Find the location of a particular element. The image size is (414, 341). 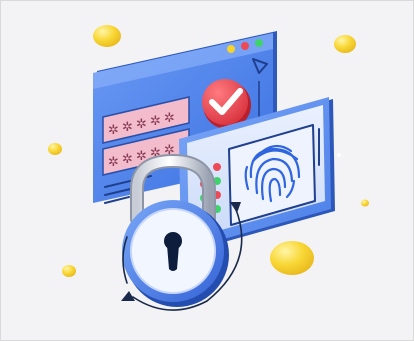

coin-left is located at coordinates (55, 149).